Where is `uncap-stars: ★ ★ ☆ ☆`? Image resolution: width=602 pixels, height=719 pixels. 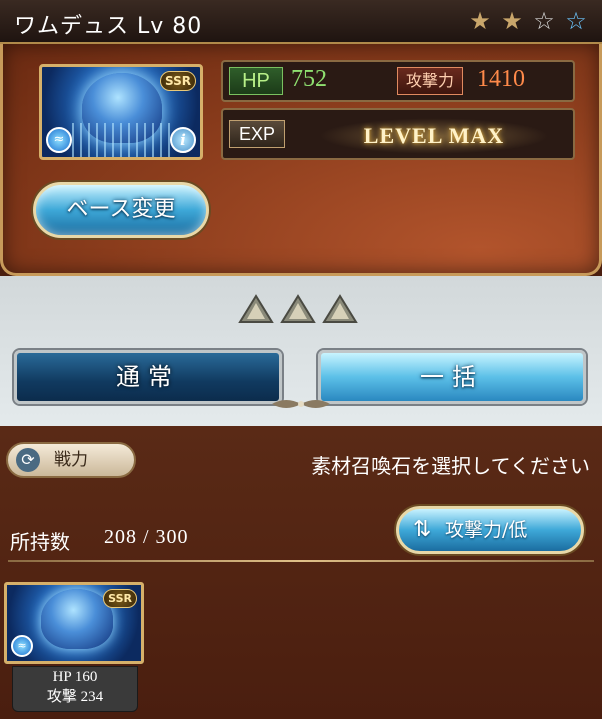 uncap-stars: ★ ★ ☆ ☆ is located at coordinates (528, 21).